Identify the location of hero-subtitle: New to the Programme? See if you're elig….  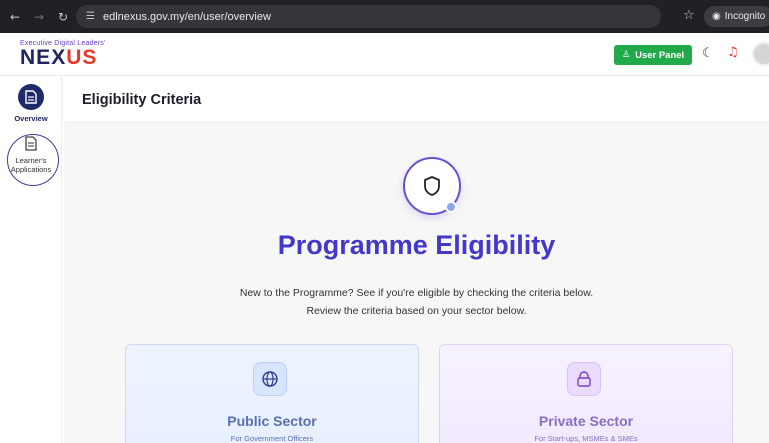
(416, 302).